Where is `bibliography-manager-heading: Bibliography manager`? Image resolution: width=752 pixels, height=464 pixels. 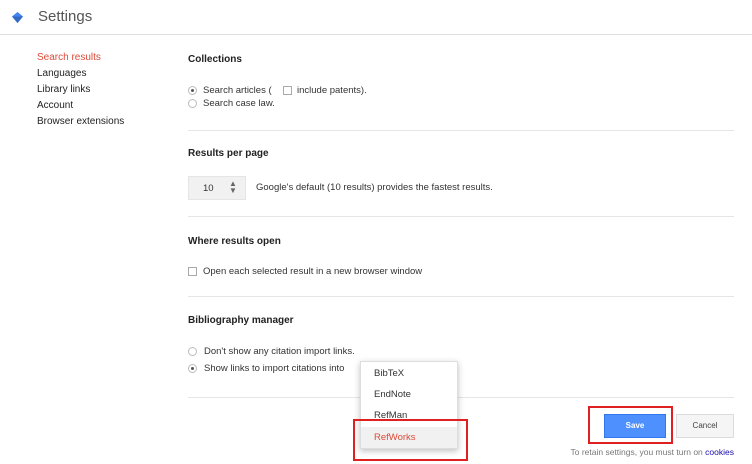 bibliography-manager-heading: Bibliography manager is located at coordinates (241, 320).